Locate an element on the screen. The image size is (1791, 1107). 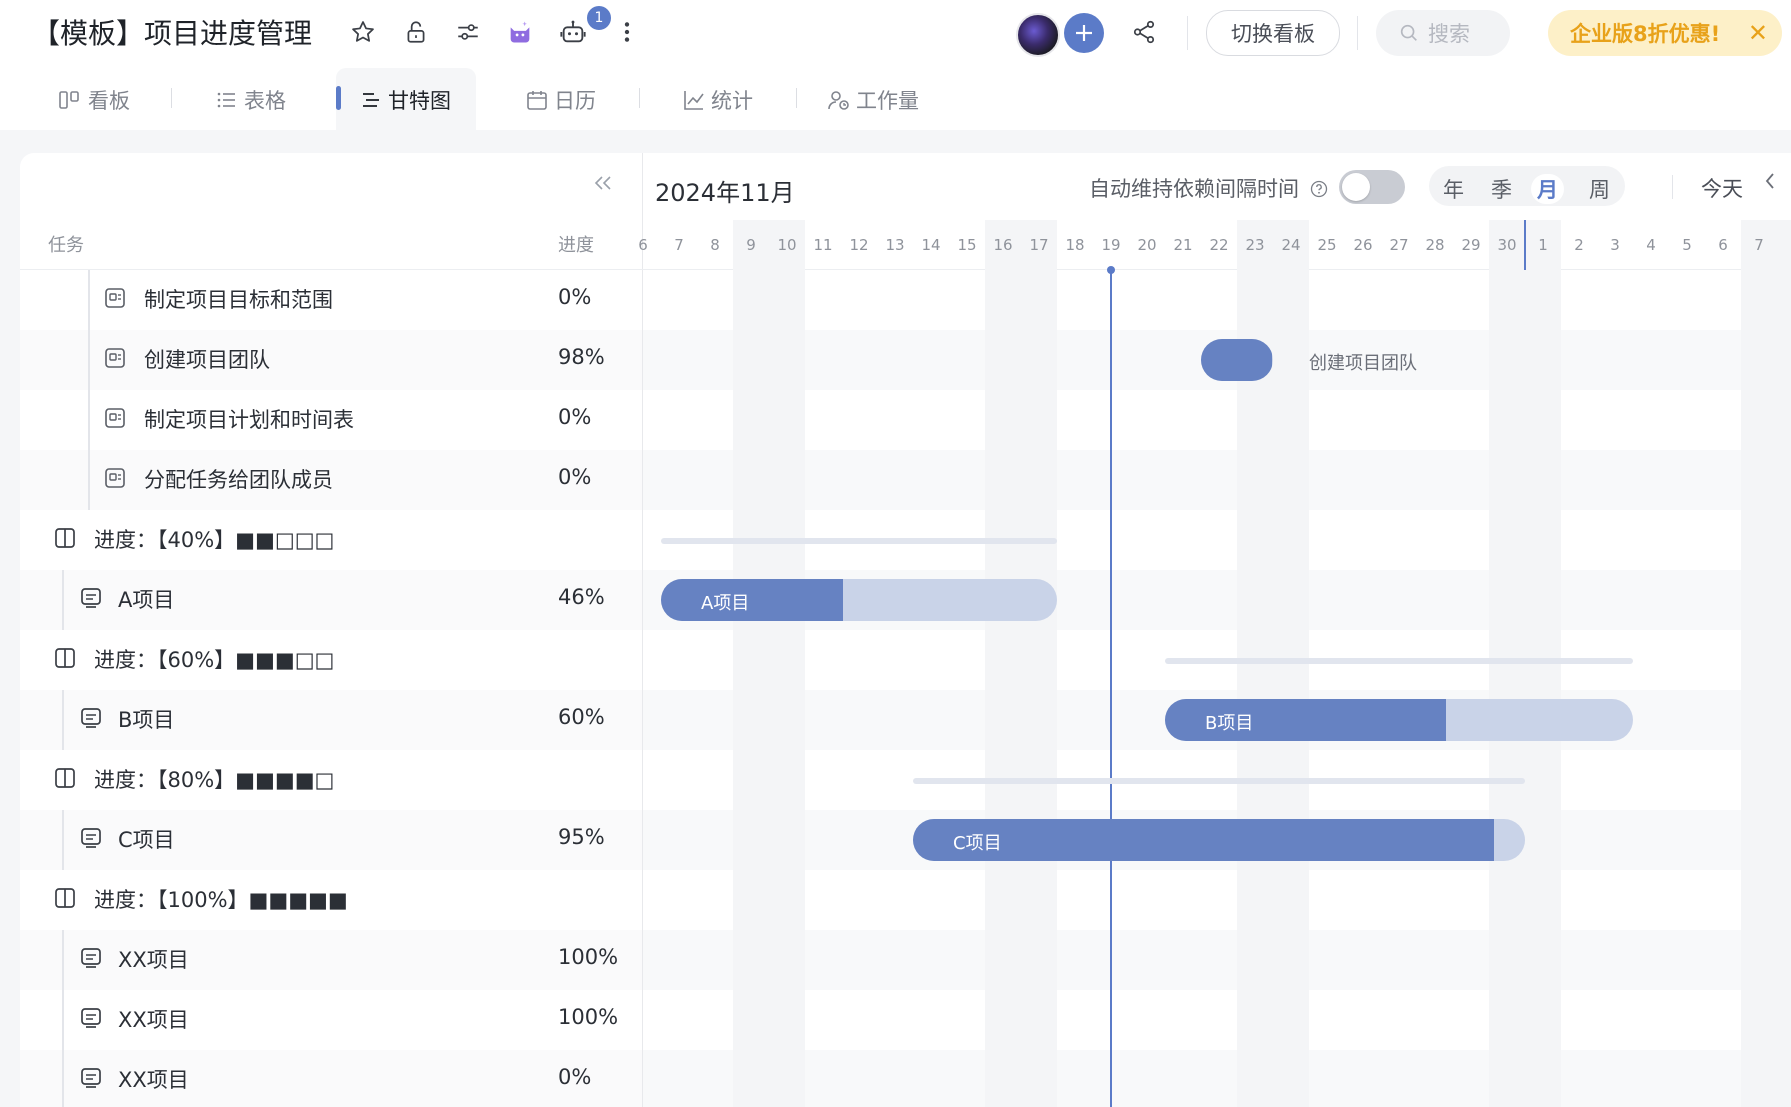
day-label: 25 is located at coordinates (1327, 245).